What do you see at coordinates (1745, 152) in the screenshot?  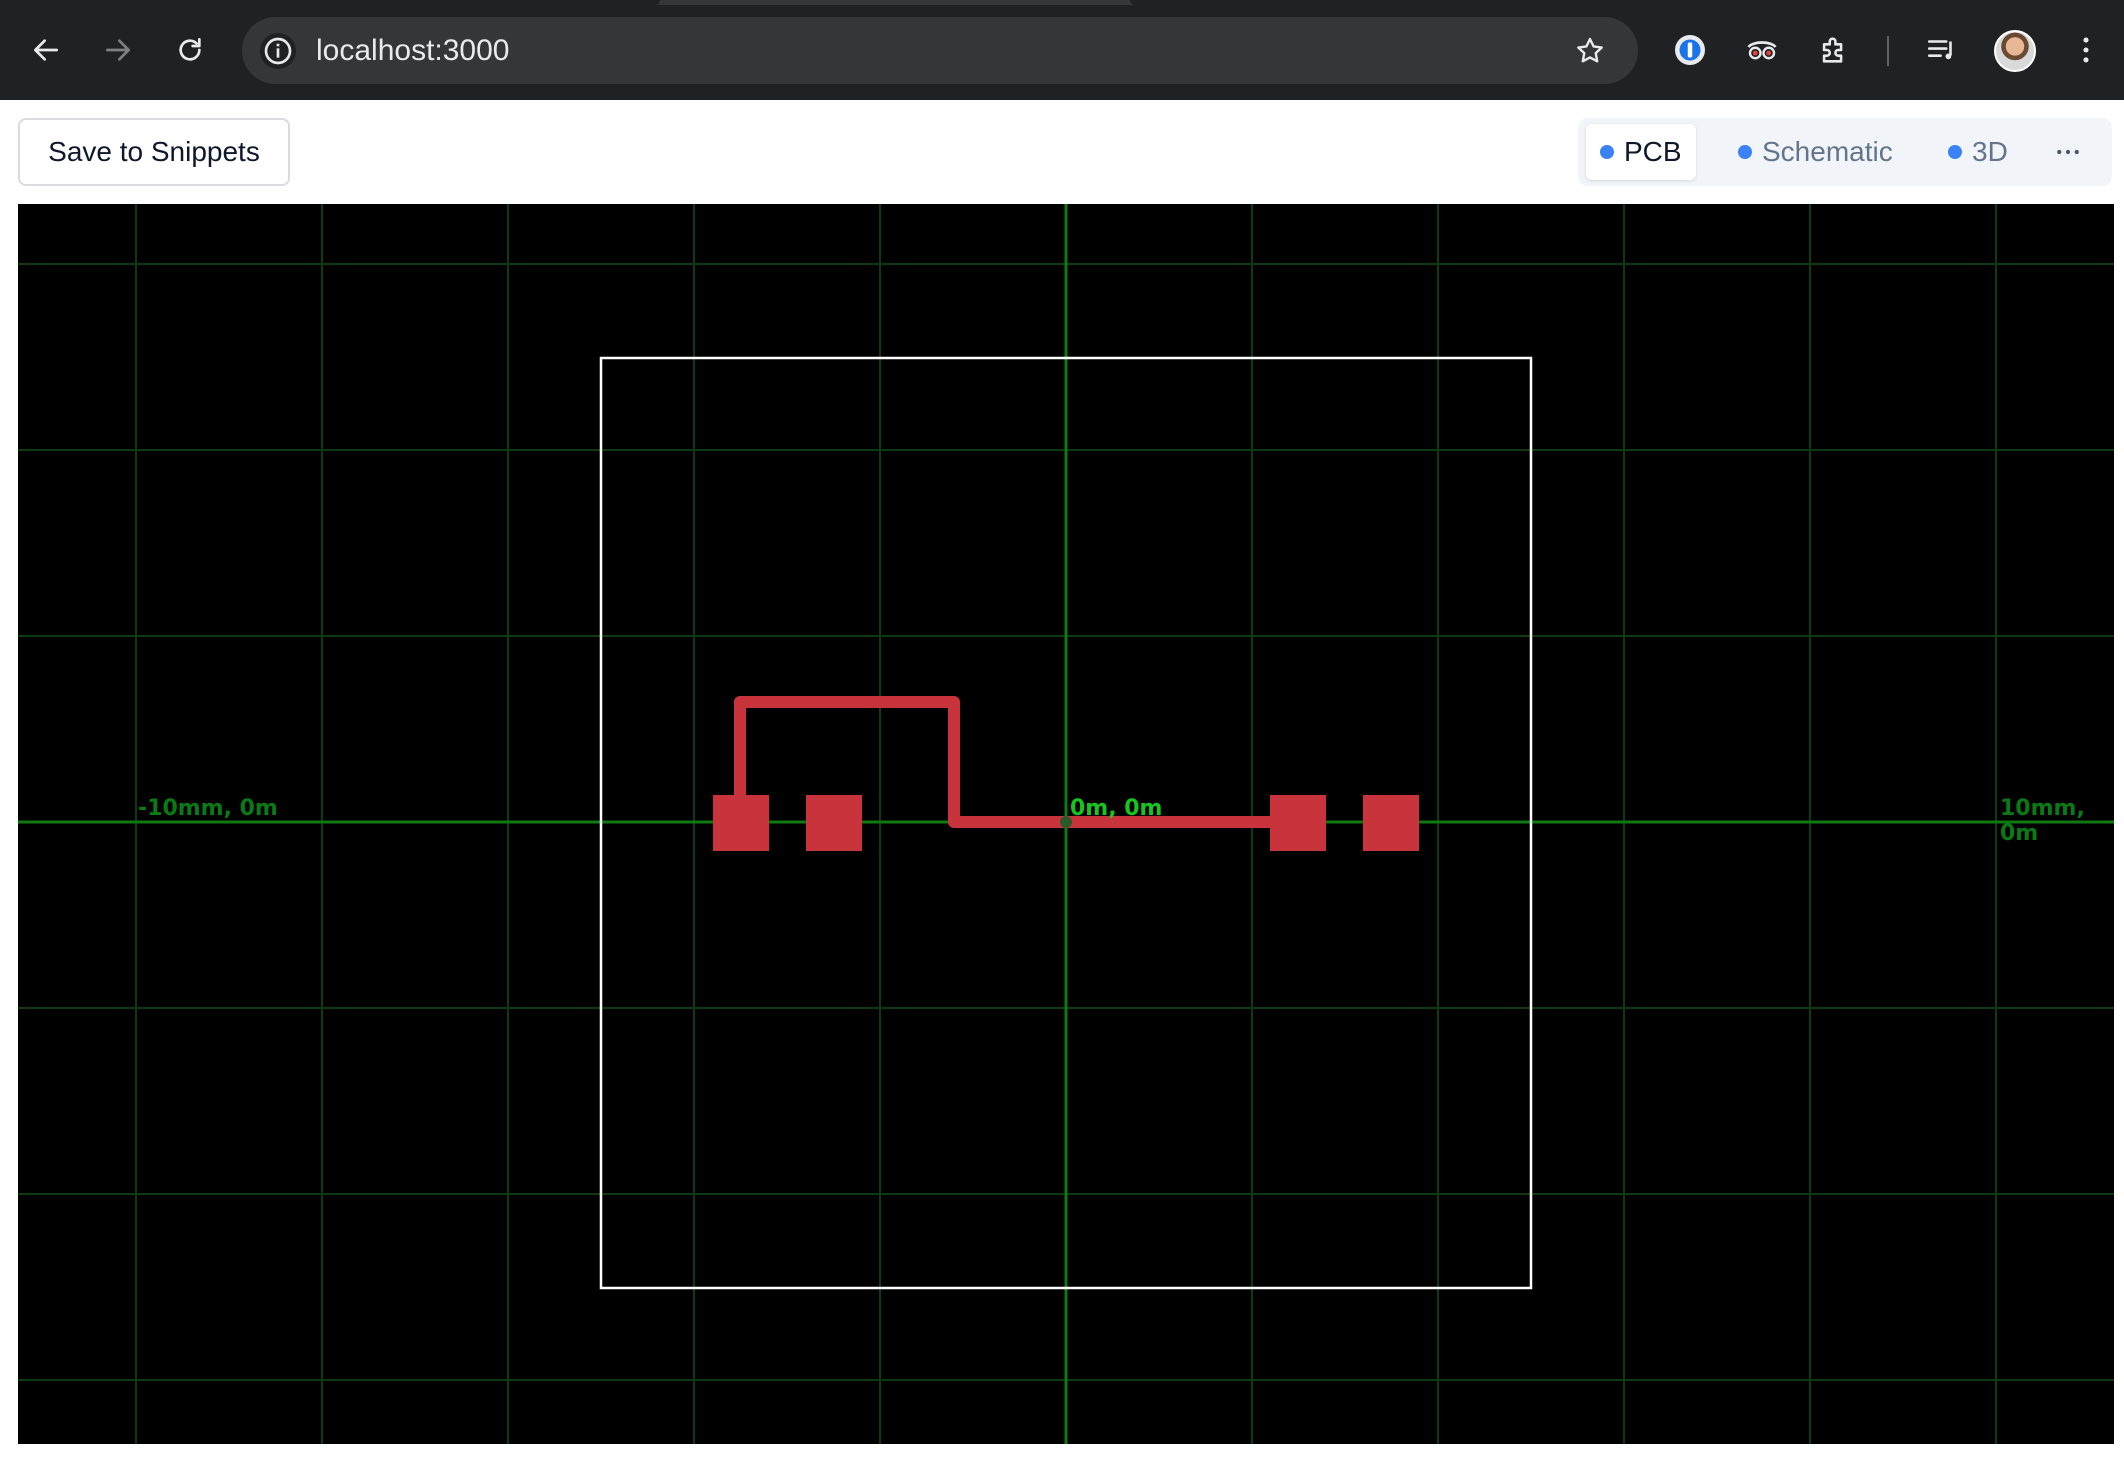 I see `tab-schematic-dot` at bounding box center [1745, 152].